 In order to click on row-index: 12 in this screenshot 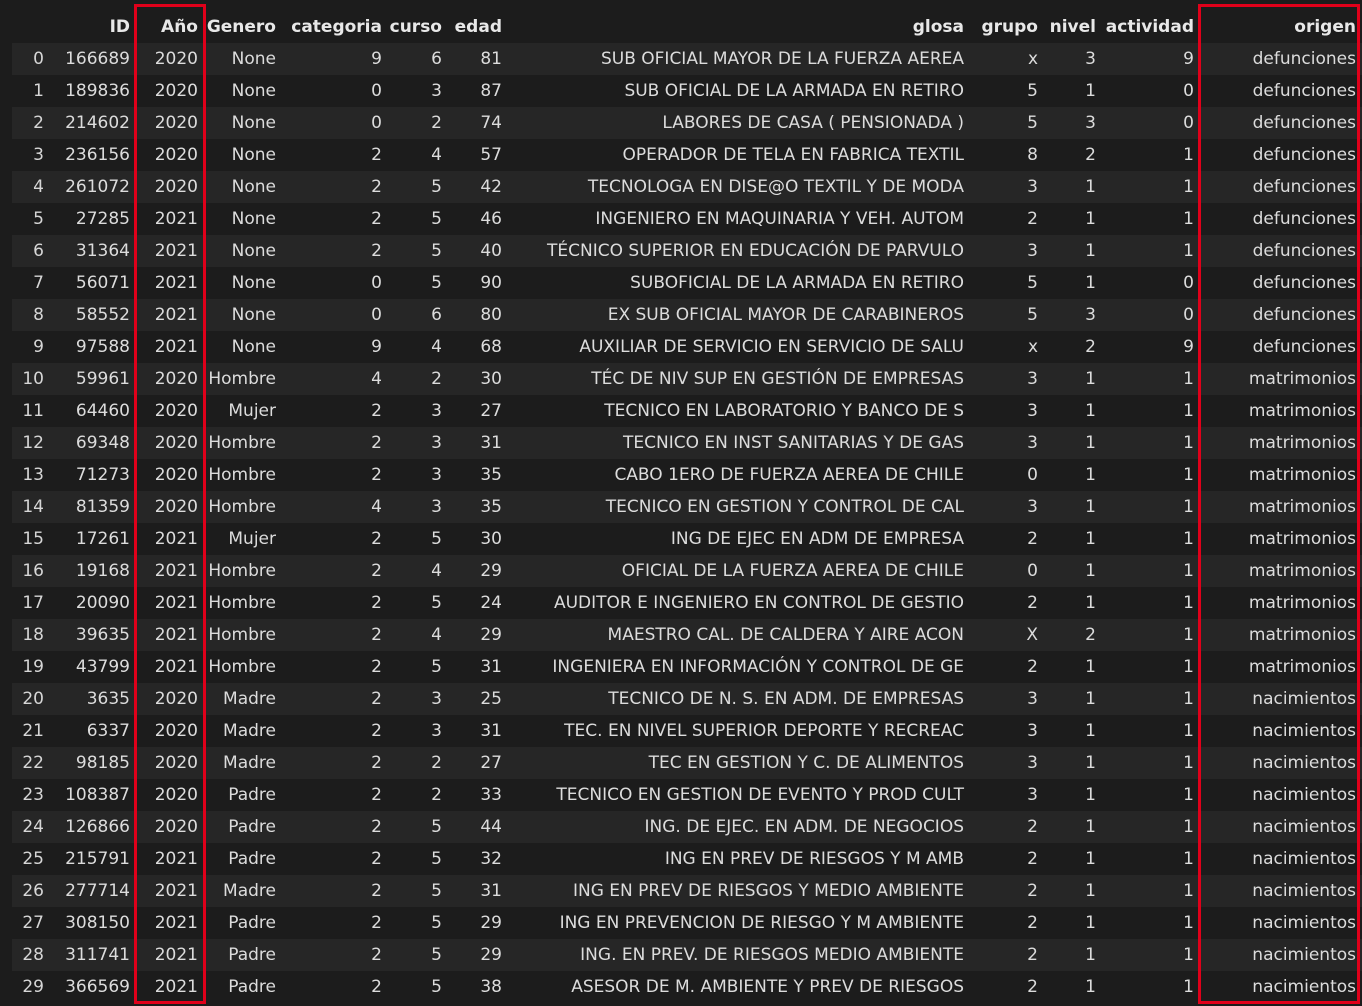, I will do `click(33, 443)`.